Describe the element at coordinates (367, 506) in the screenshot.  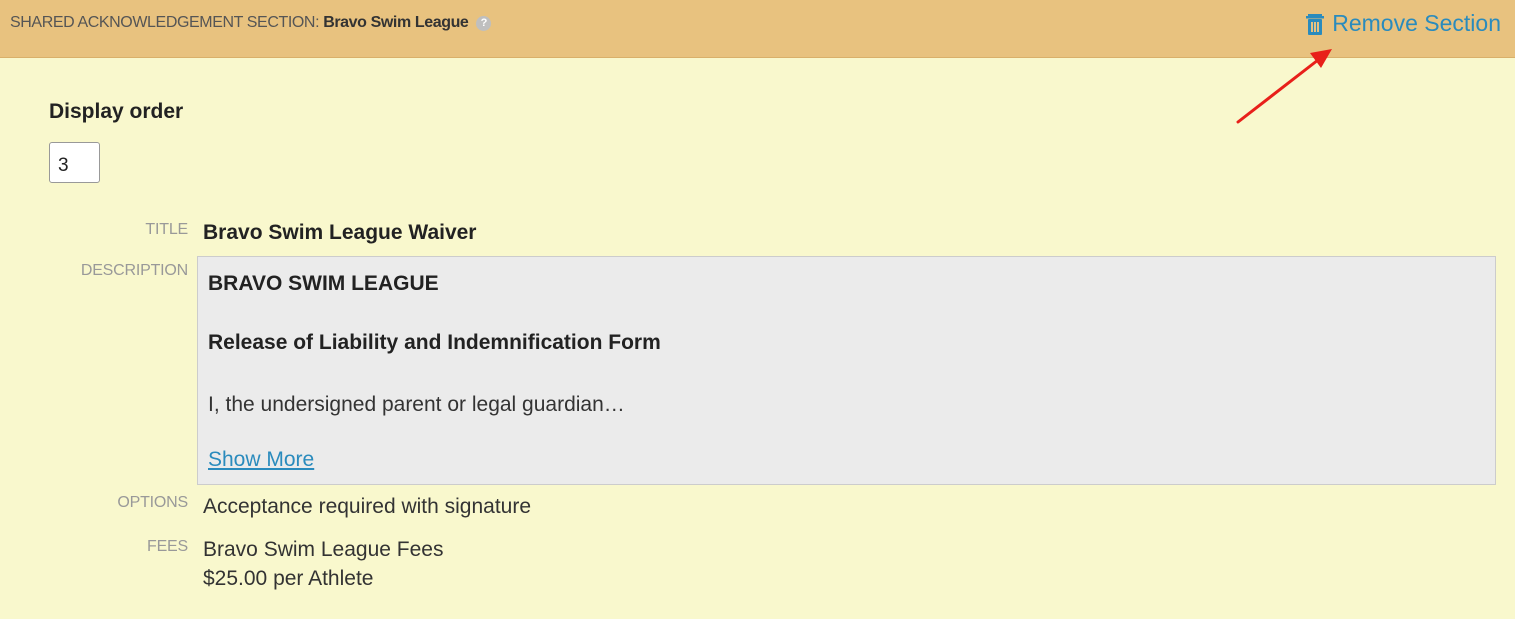
I see `options-value: Acceptance required with signature` at that location.